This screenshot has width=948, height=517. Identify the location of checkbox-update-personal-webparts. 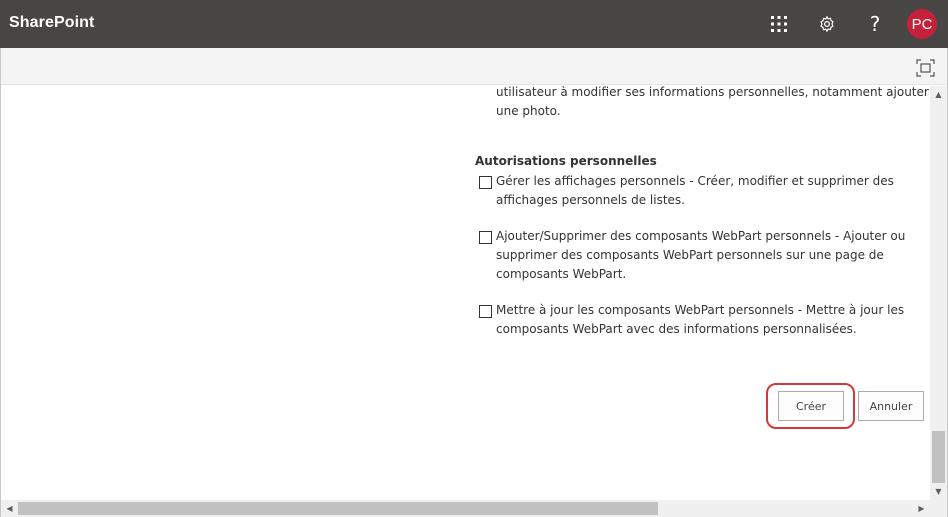
(485, 311).